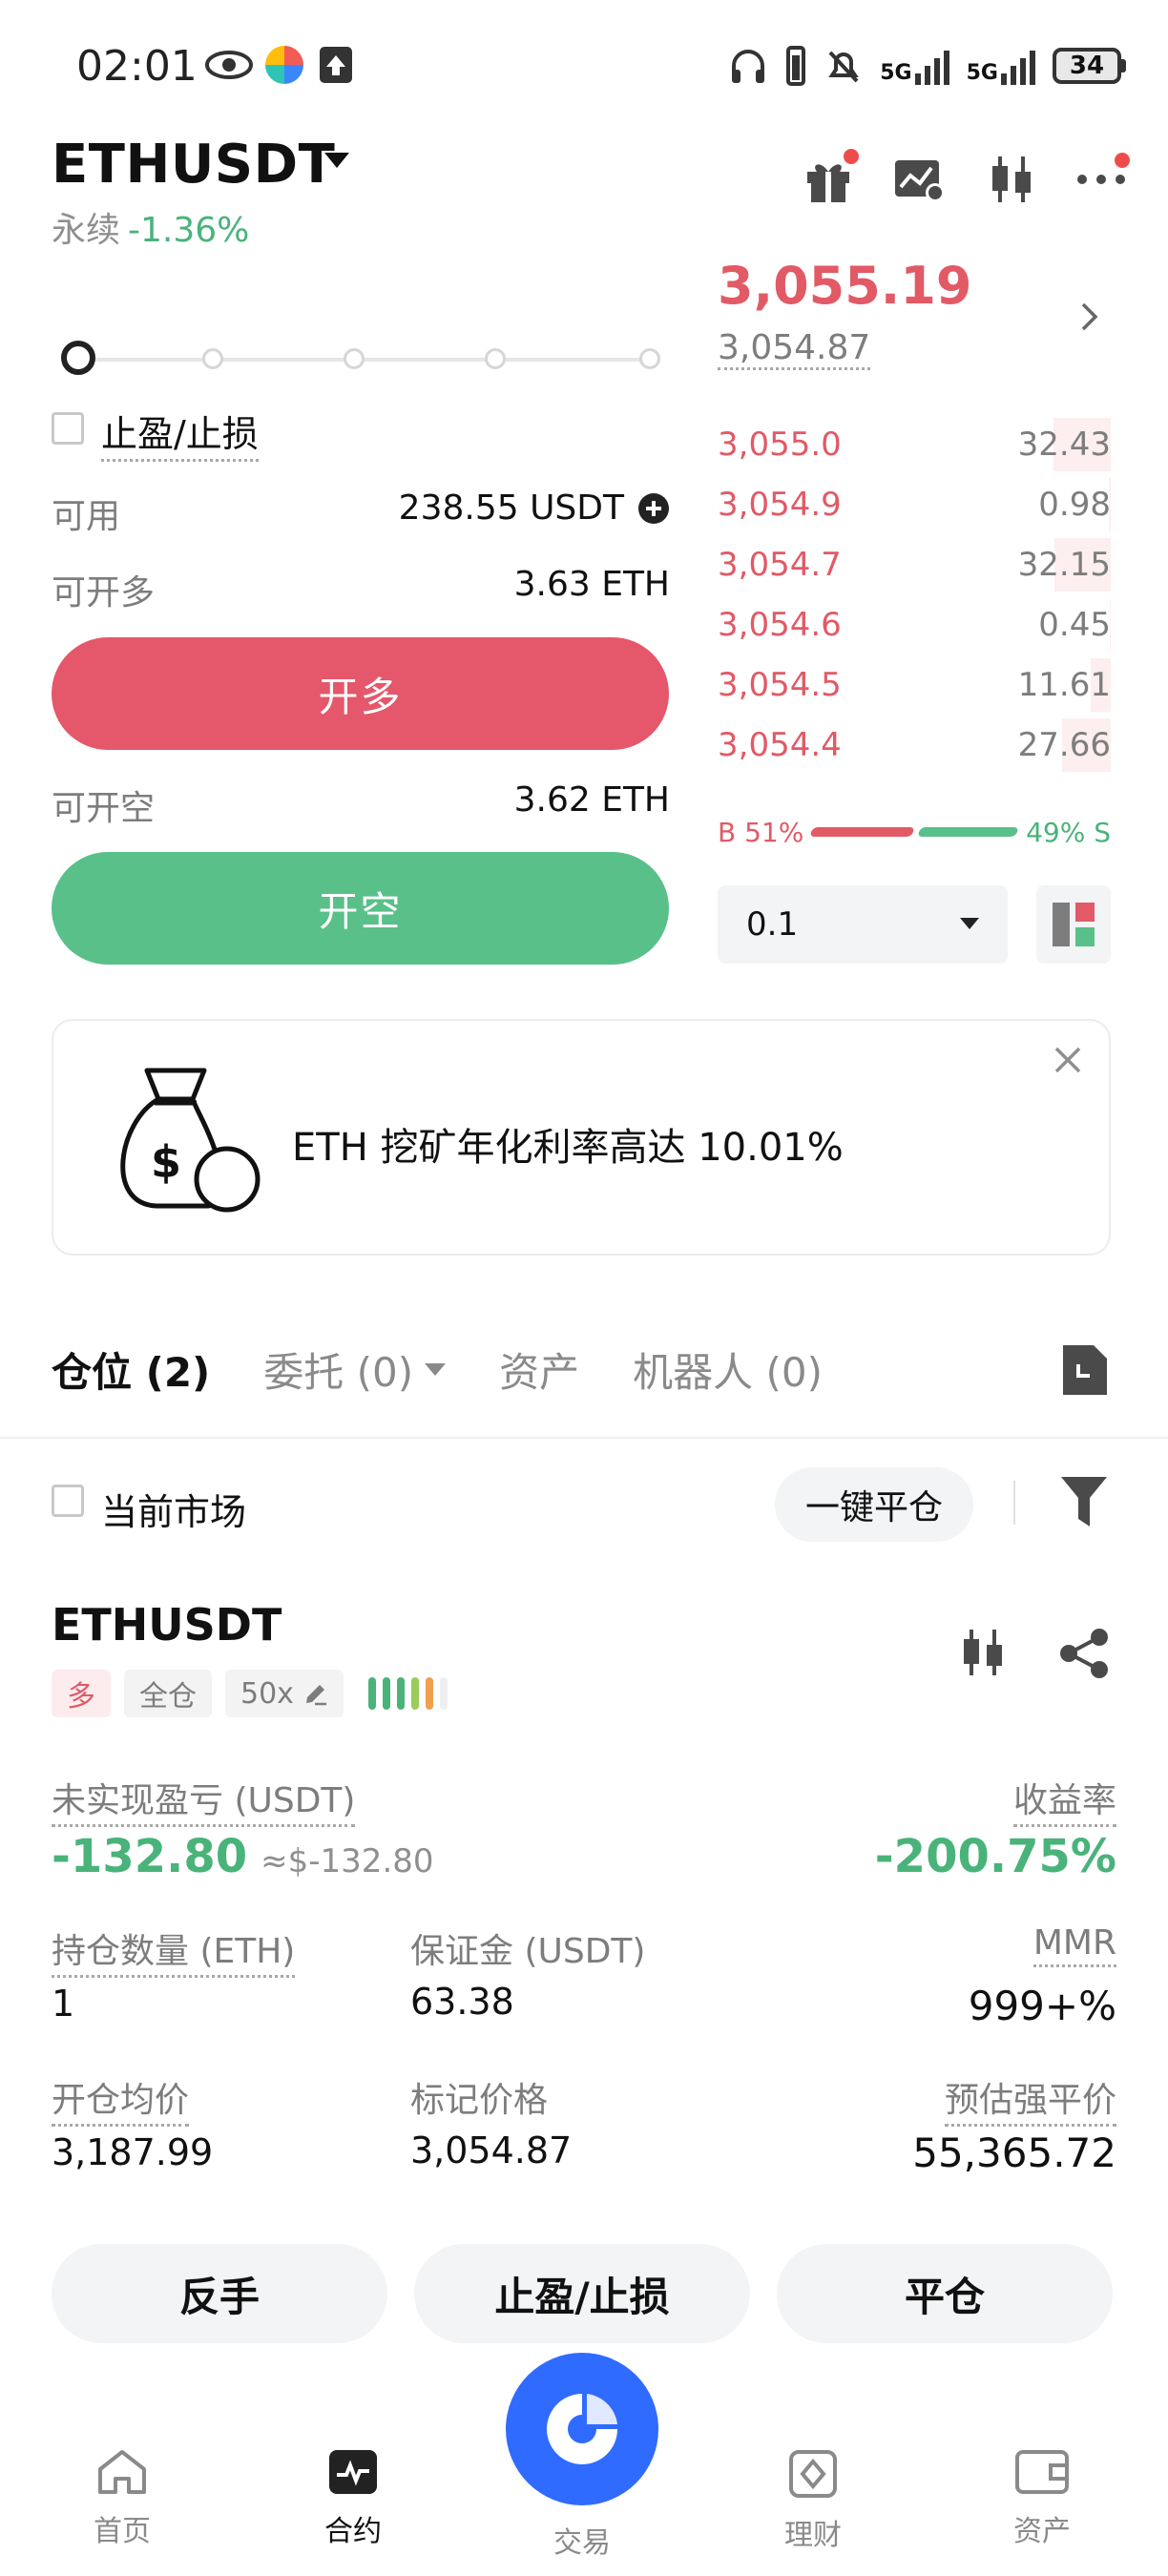  I want to click on chevron-down-icon, so click(336, 161).